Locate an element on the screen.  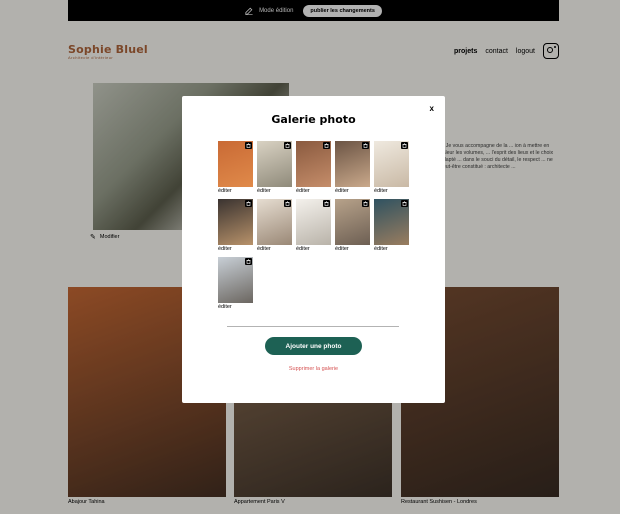
add-photo-button: Ajouter une photo is located at coordinates (313, 346).